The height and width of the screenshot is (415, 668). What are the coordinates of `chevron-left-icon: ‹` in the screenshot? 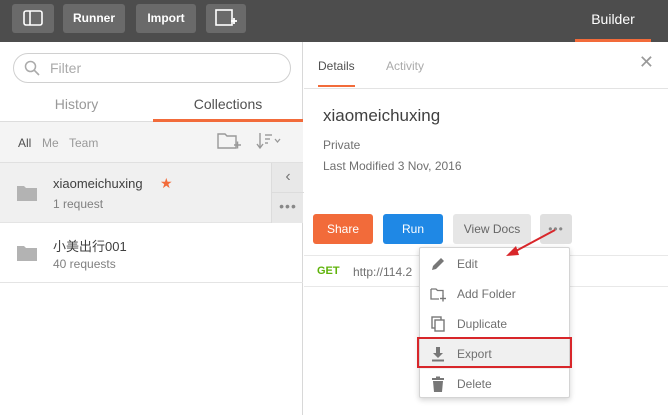 It's located at (288, 178).